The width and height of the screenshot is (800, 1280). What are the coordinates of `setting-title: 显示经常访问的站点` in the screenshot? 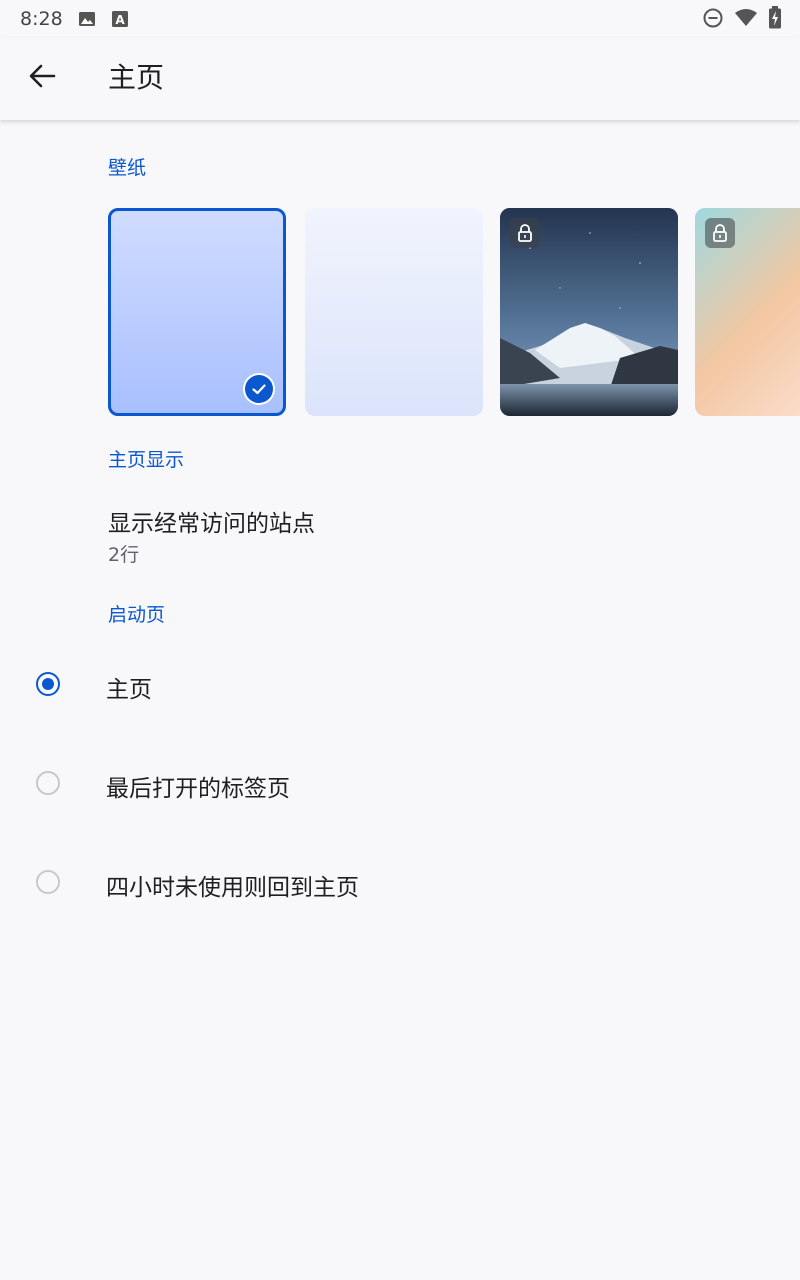 It's located at (211, 524).